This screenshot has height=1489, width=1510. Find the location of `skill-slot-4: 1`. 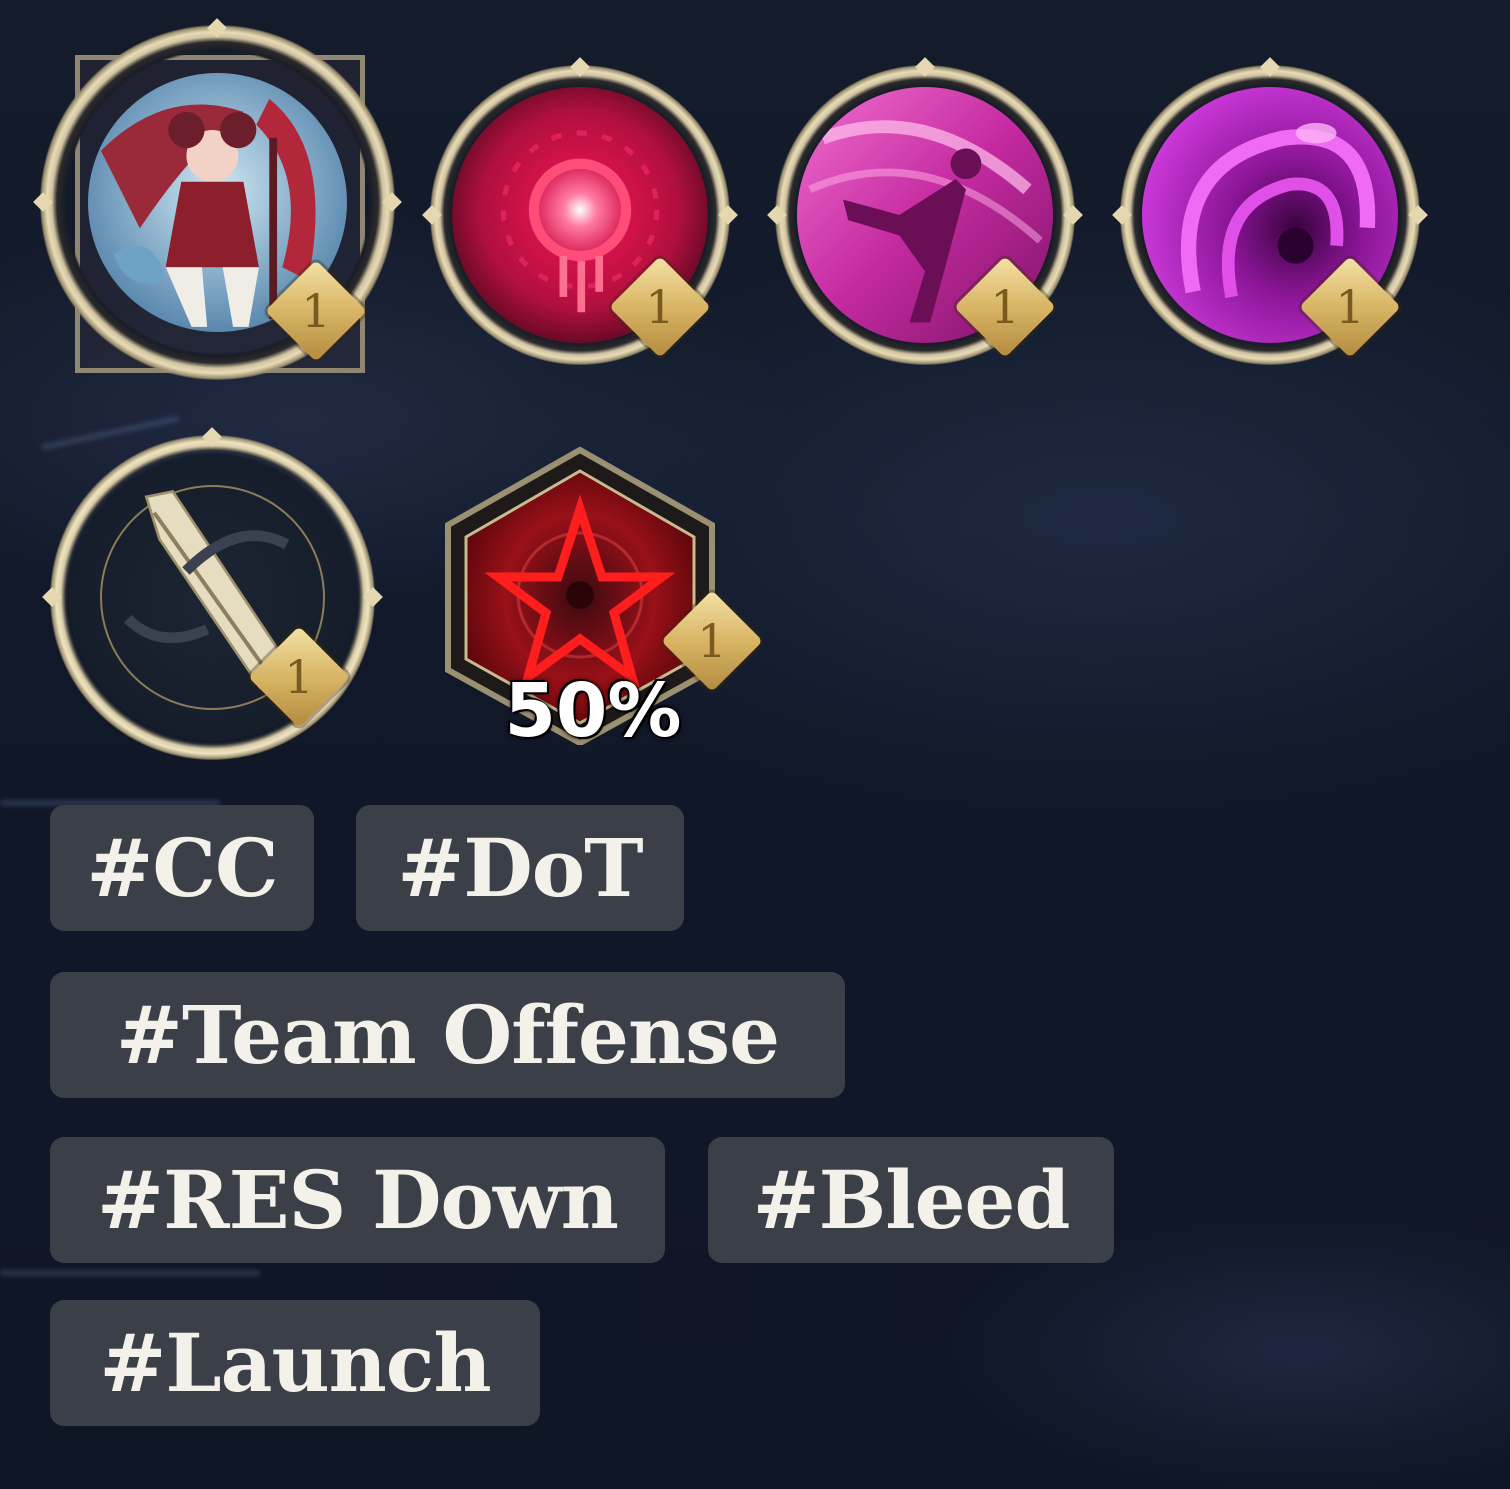

skill-slot-4: 1 is located at coordinates (1270, 211).